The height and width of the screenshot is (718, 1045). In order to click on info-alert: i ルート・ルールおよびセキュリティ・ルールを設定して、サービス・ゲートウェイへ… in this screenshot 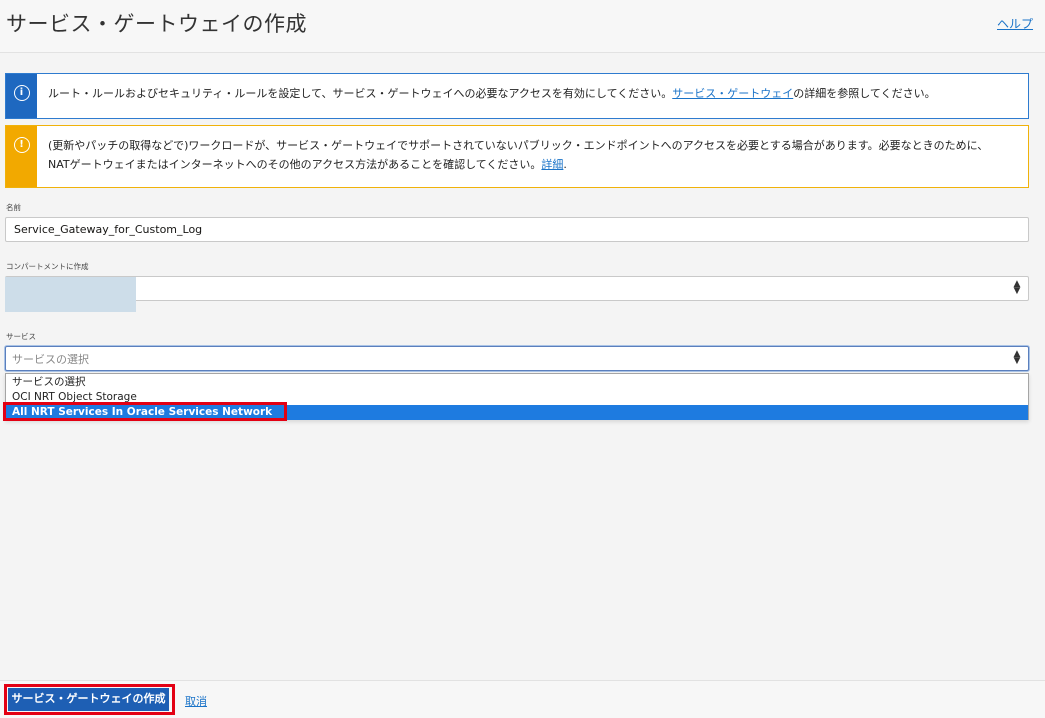, I will do `click(517, 96)`.